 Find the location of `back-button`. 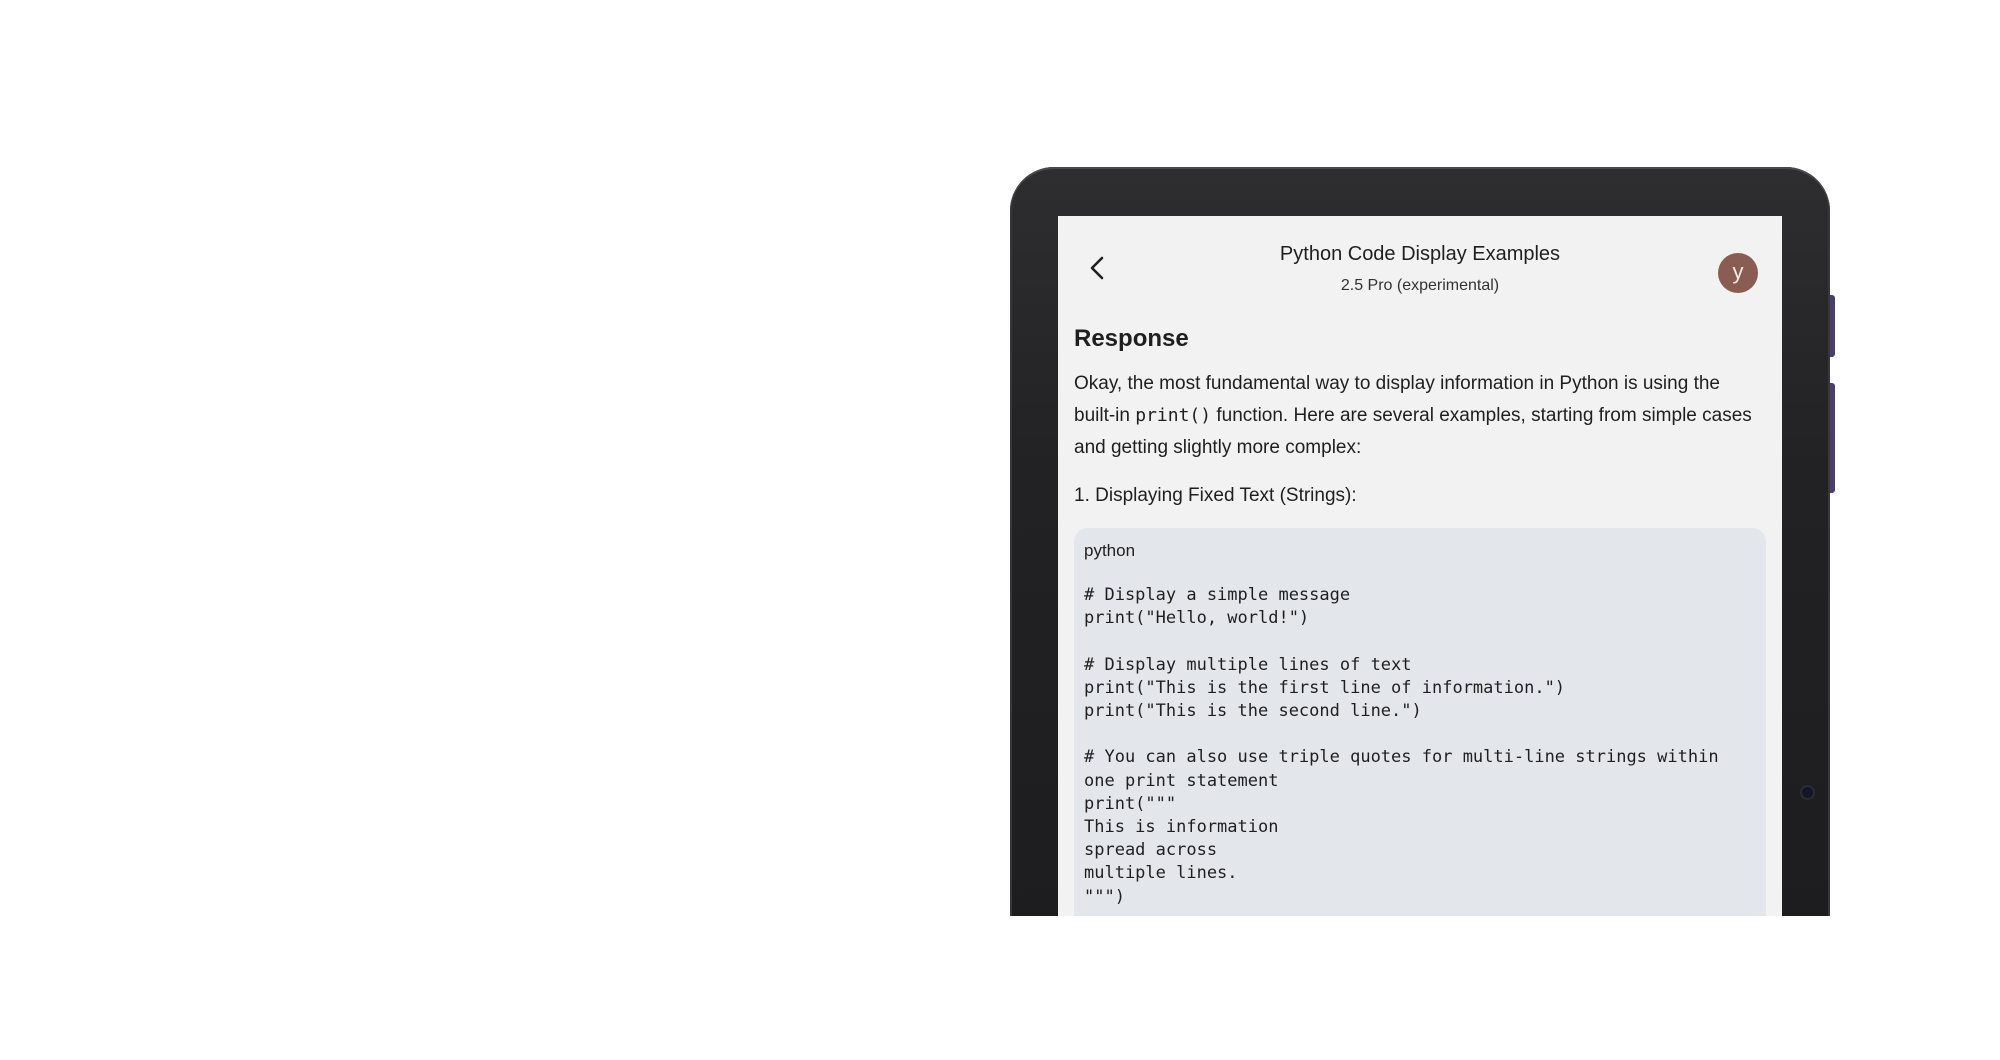

back-button is located at coordinates (1098, 268).